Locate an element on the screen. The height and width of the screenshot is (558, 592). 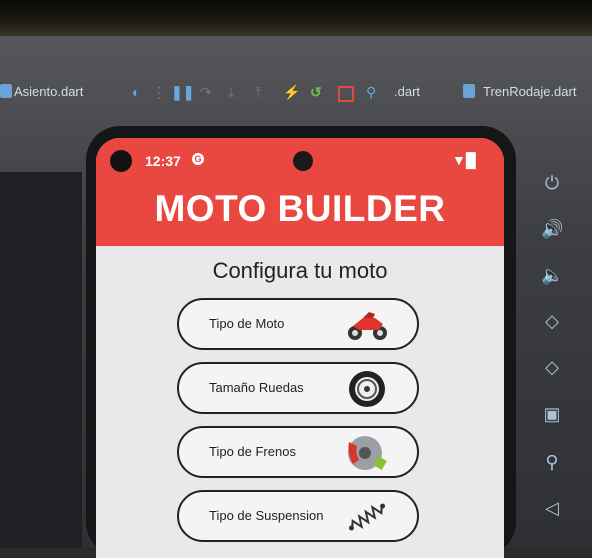
app-bar: 12:37 G ▼█ MOTO BUILDER is located at coordinates (300, 192).